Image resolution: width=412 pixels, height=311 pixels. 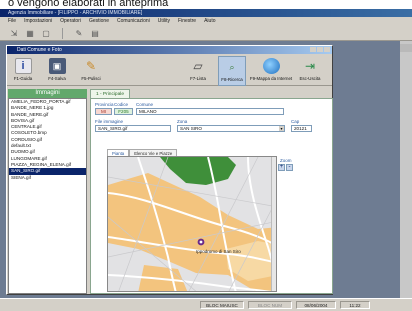 I want to click on list-book-icon: ▱, so click(x=198, y=66).